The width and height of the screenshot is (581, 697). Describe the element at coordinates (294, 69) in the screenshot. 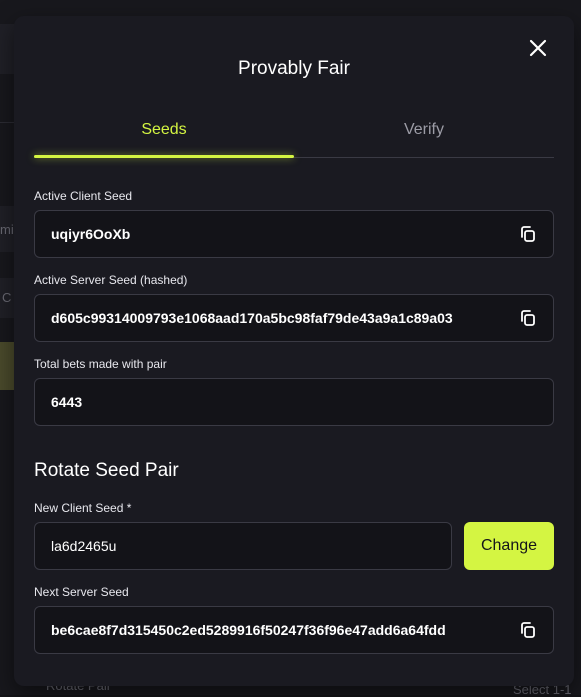

I see `modal-title: Provably Fair` at that location.